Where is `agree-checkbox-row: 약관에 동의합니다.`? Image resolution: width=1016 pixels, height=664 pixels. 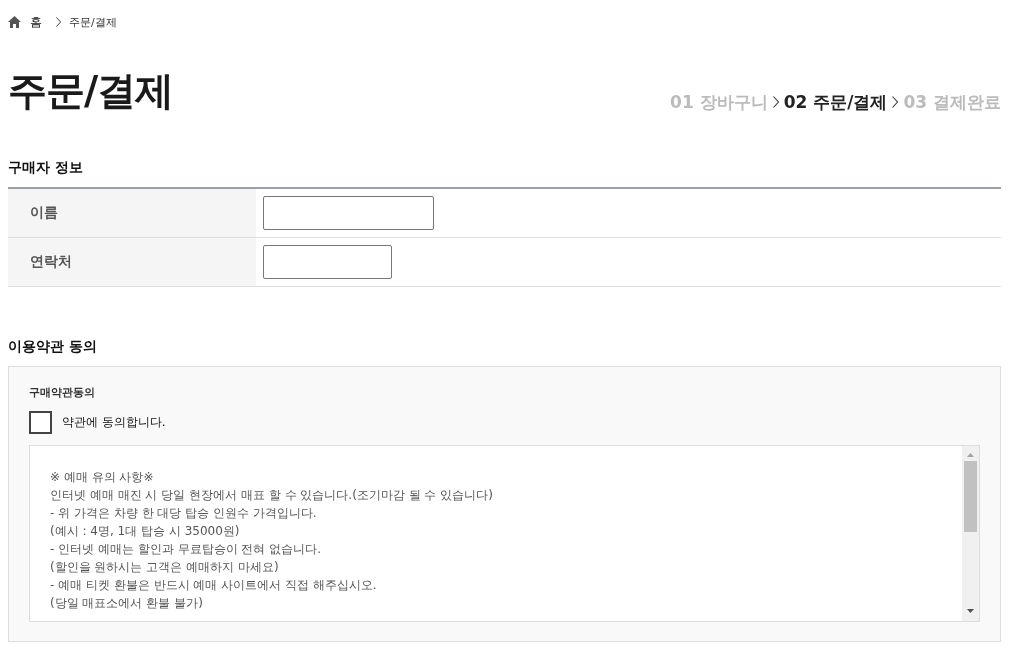 agree-checkbox-row: 약관에 동의합니다. is located at coordinates (97, 422).